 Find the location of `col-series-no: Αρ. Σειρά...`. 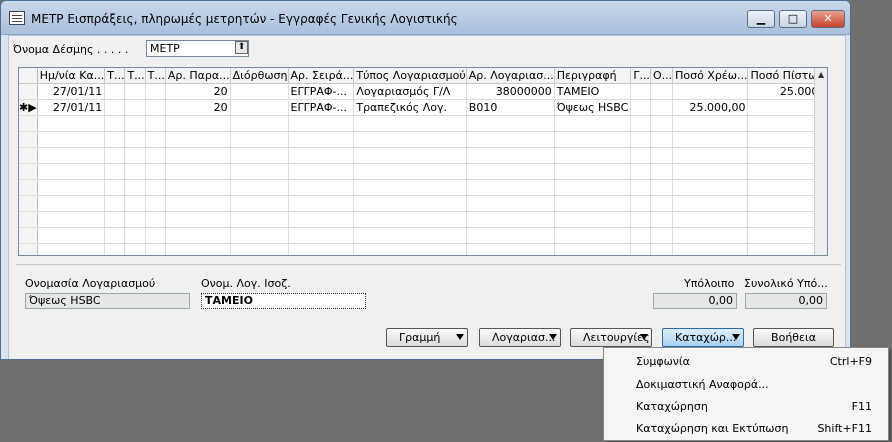

col-series-no: Αρ. Σειρά... is located at coordinates (321, 76).